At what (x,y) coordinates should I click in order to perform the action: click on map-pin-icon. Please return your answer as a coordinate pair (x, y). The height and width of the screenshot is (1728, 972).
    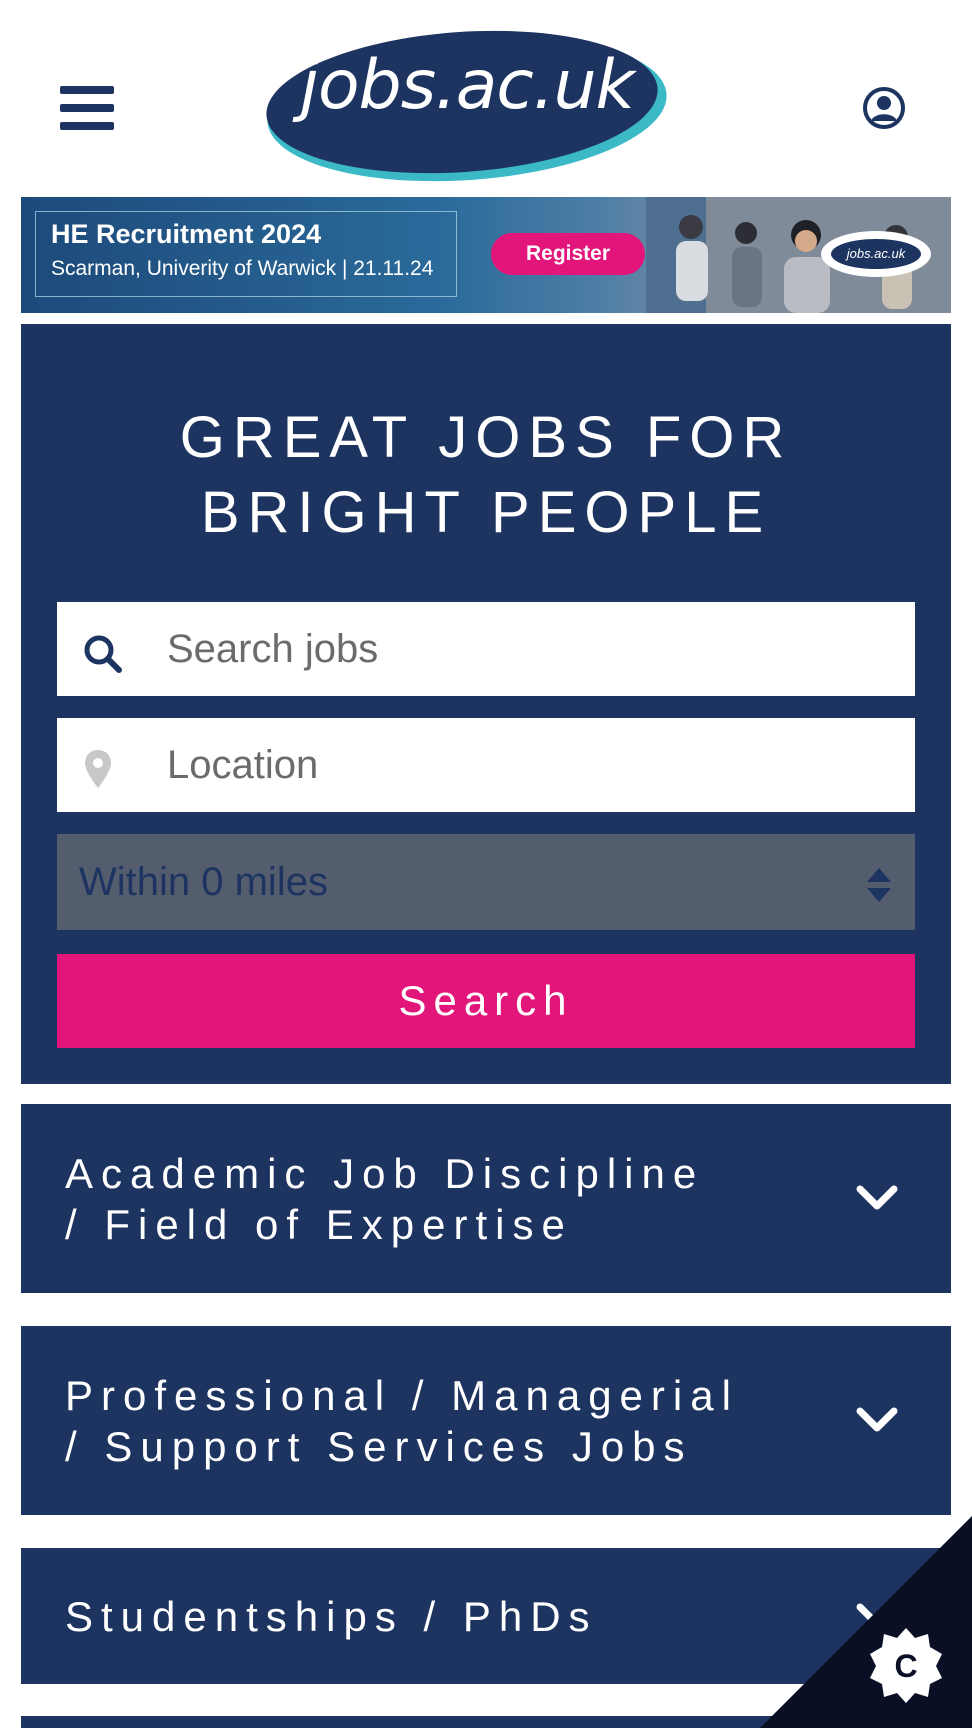
    Looking at the image, I should click on (98, 769).